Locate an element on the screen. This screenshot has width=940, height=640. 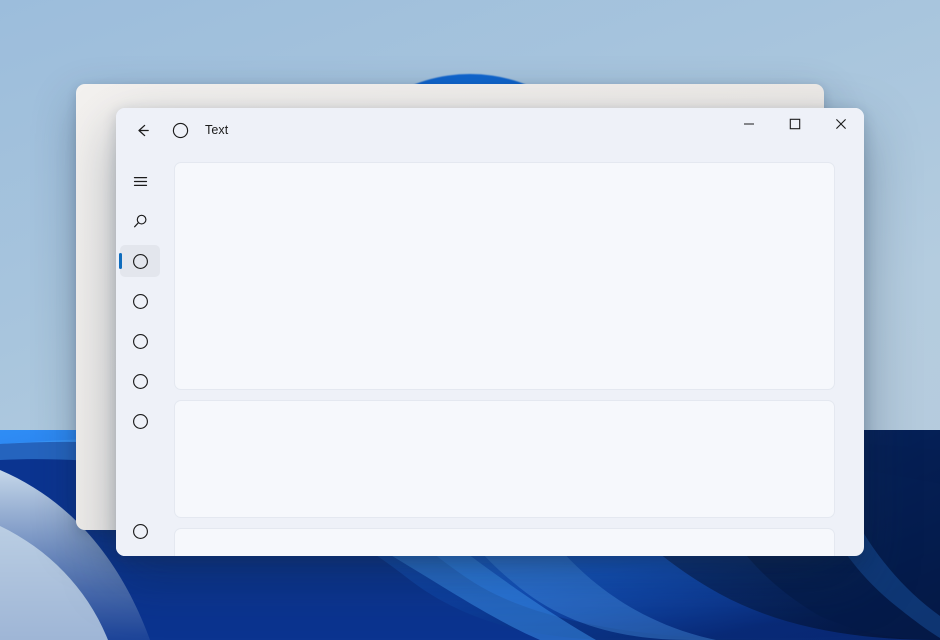
close-button is located at coordinates (841, 125).